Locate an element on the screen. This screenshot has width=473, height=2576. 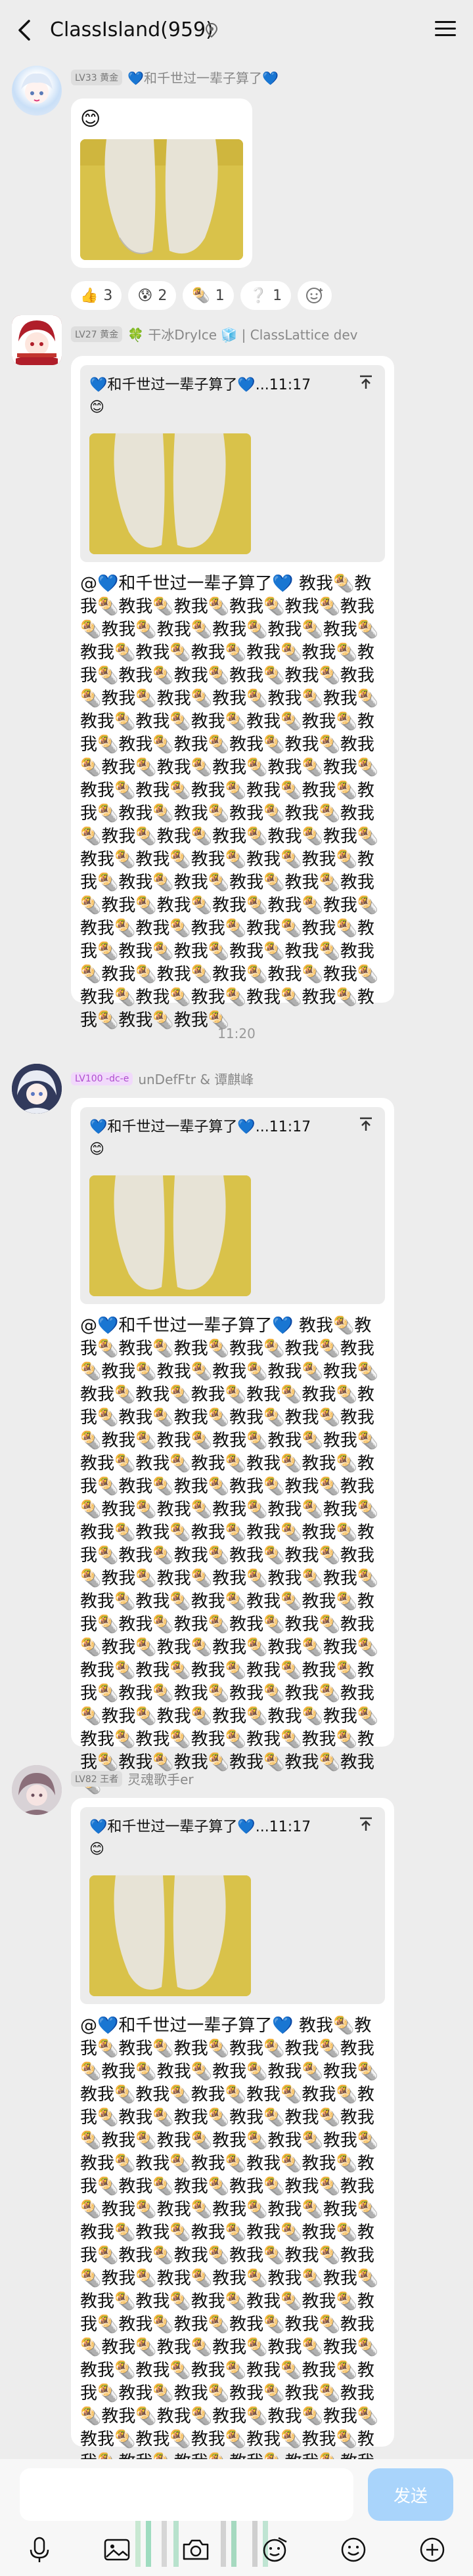
reaction-chip: ❔ 1 is located at coordinates (266, 295).